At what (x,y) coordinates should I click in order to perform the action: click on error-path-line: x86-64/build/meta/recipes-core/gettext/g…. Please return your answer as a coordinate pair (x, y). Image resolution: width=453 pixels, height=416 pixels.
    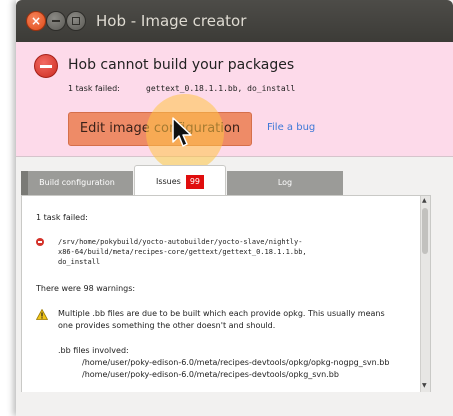
    Looking at the image, I should click on (182, 252).